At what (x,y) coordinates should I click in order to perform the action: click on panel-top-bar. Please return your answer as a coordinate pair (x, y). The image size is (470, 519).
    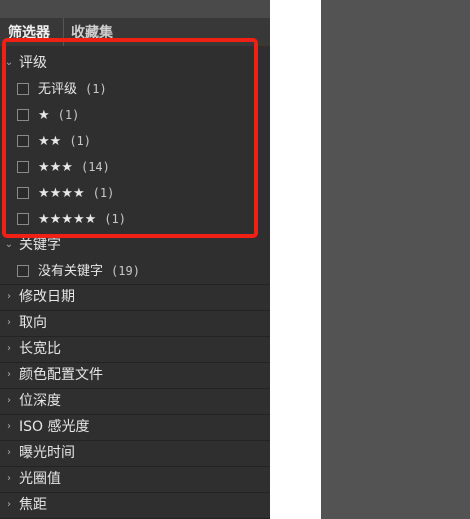
    Looking at the image, I should click on (135, 9).